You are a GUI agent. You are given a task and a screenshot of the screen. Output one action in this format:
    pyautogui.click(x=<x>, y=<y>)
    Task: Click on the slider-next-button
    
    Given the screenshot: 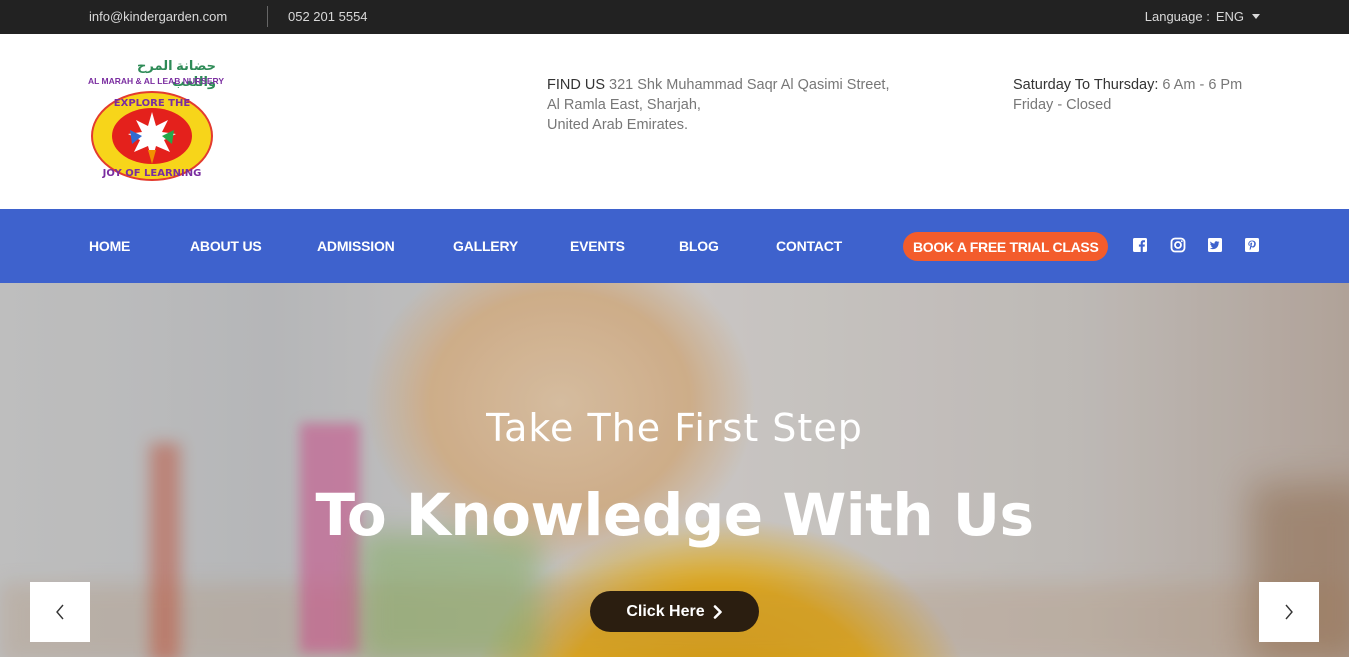 What is the action you would take?
    pyautogui.click(x=1289, y=612)
    